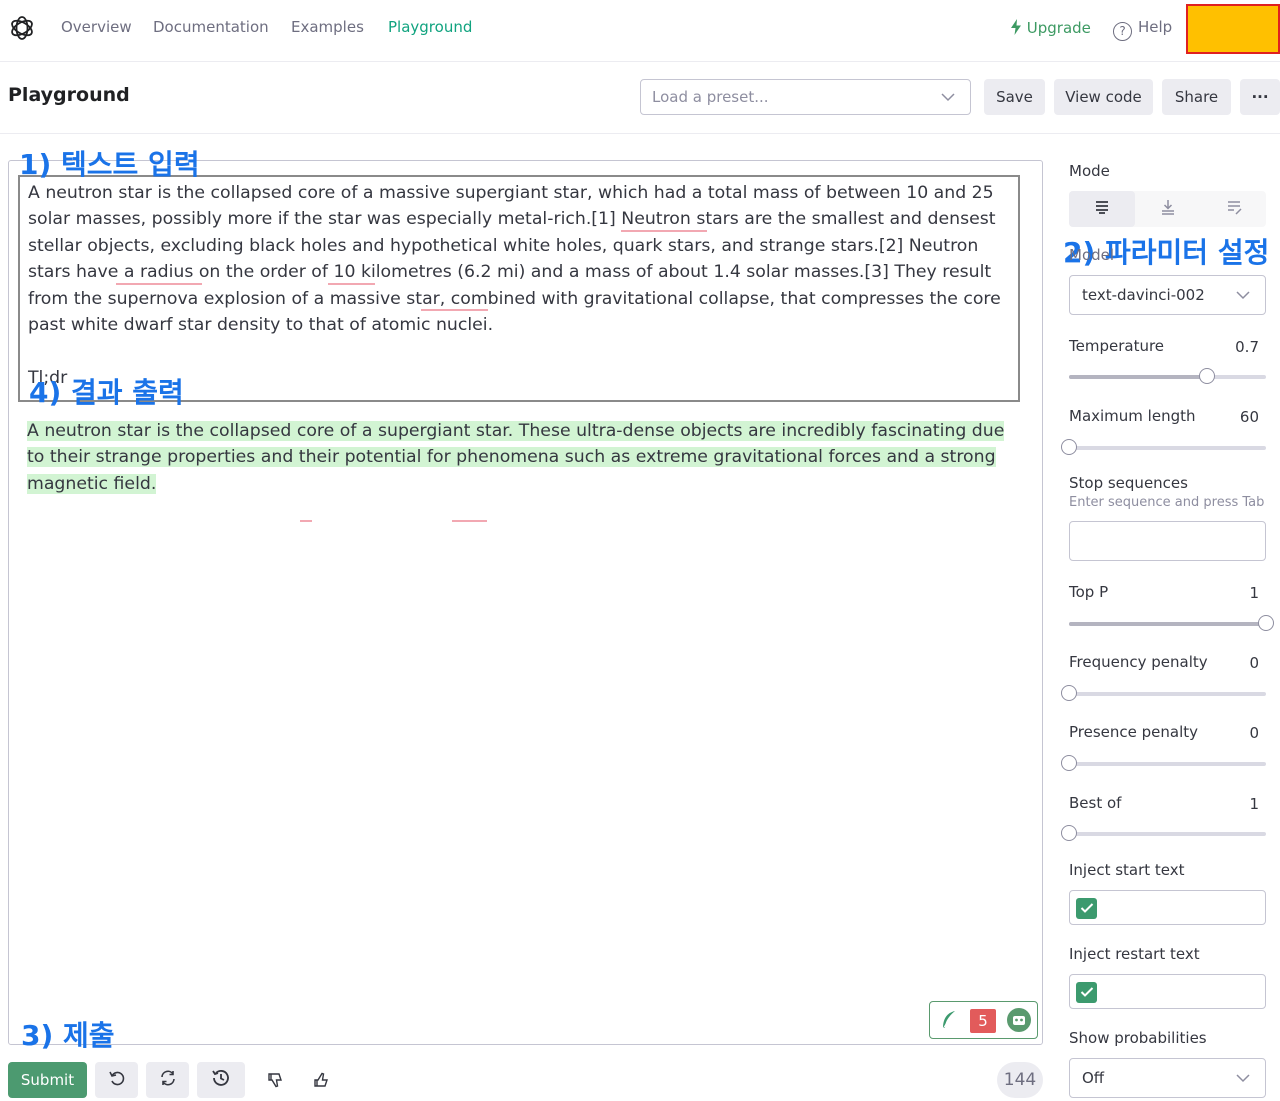  What do you see at coordinates (1167, 907) in the screenshot?
I see `inject-start-input` at bounding box center [1167, 907].